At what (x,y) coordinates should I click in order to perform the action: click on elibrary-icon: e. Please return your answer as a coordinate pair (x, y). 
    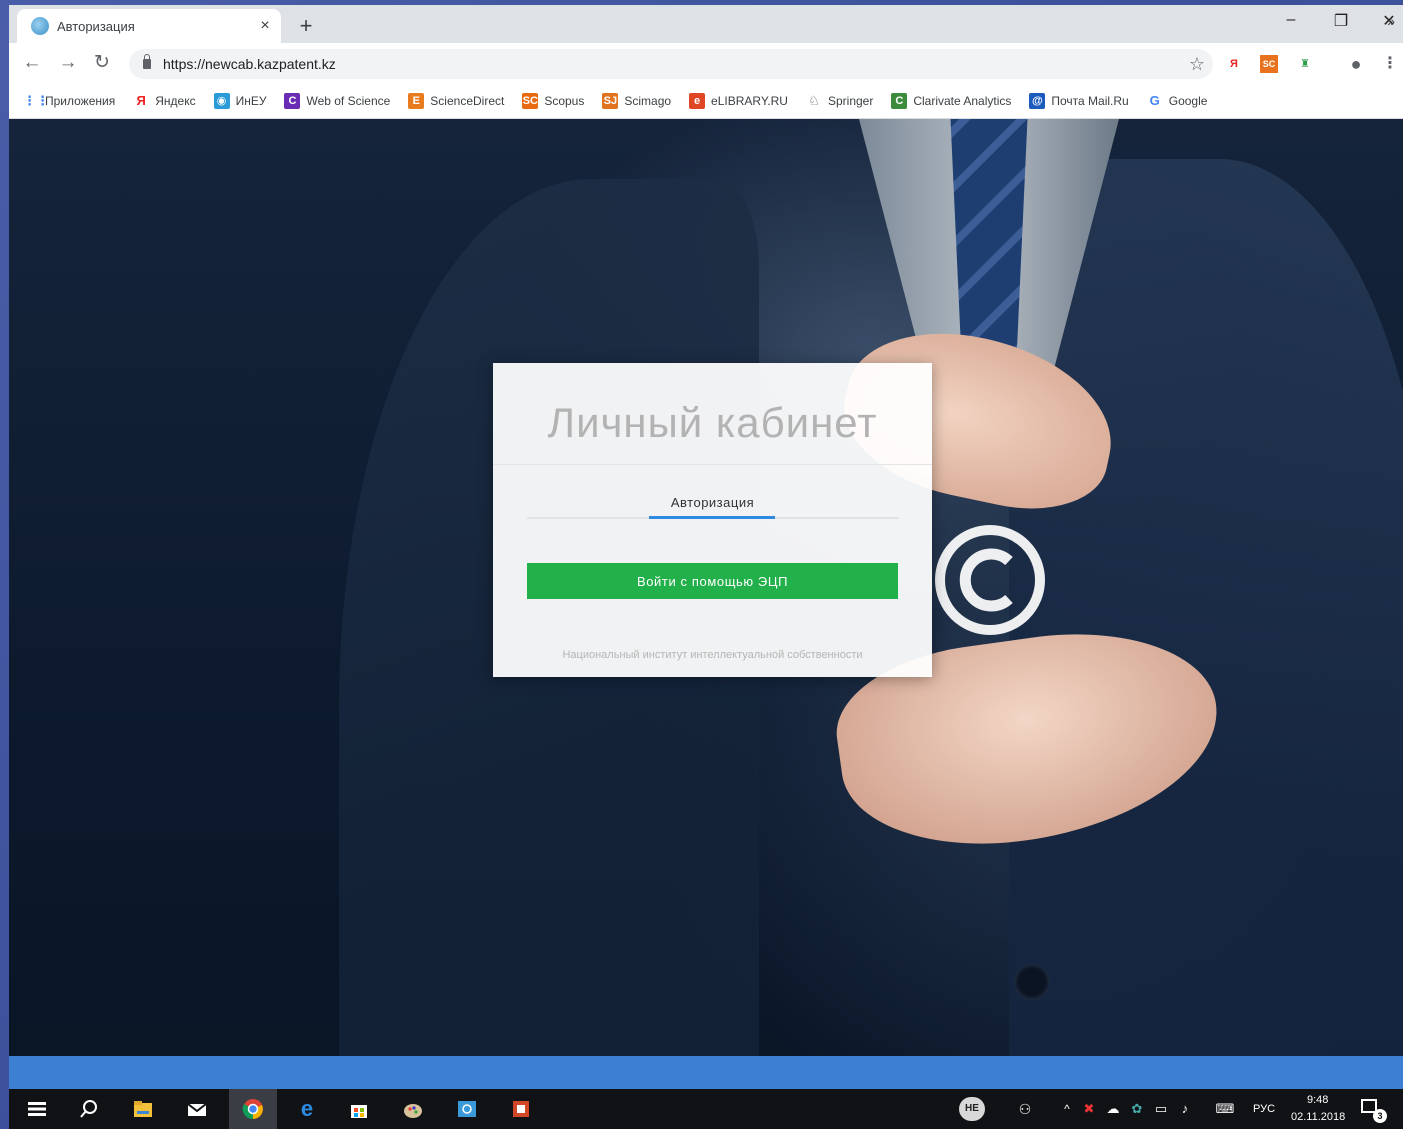
    Looking at the image, I should click on (697, 100).